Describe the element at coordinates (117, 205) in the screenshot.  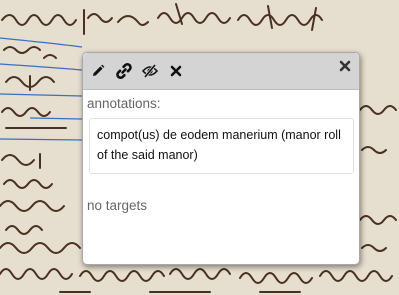
I see `targets-label: no targets` at that location.